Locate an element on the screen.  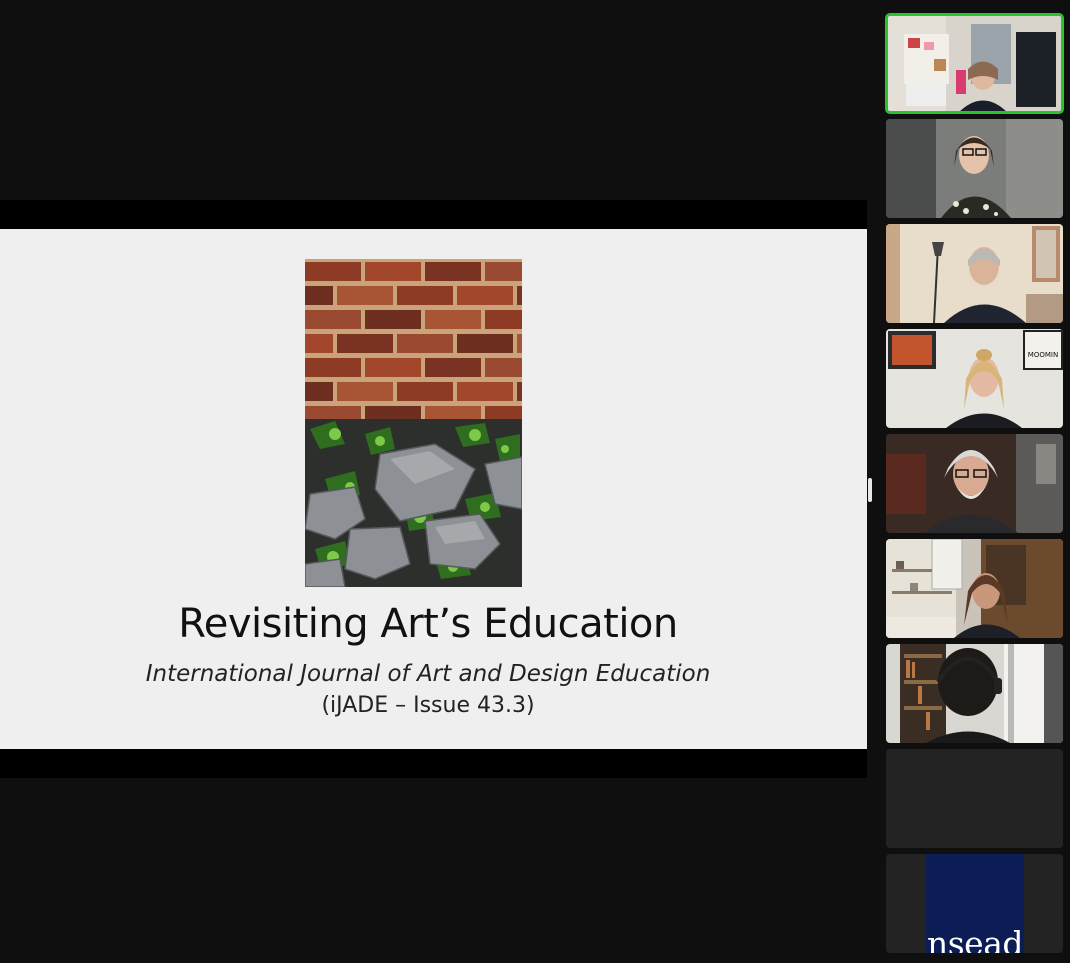
slide-issue: (iJADE – Issue 43.3) is located at coordinates (428, 705).